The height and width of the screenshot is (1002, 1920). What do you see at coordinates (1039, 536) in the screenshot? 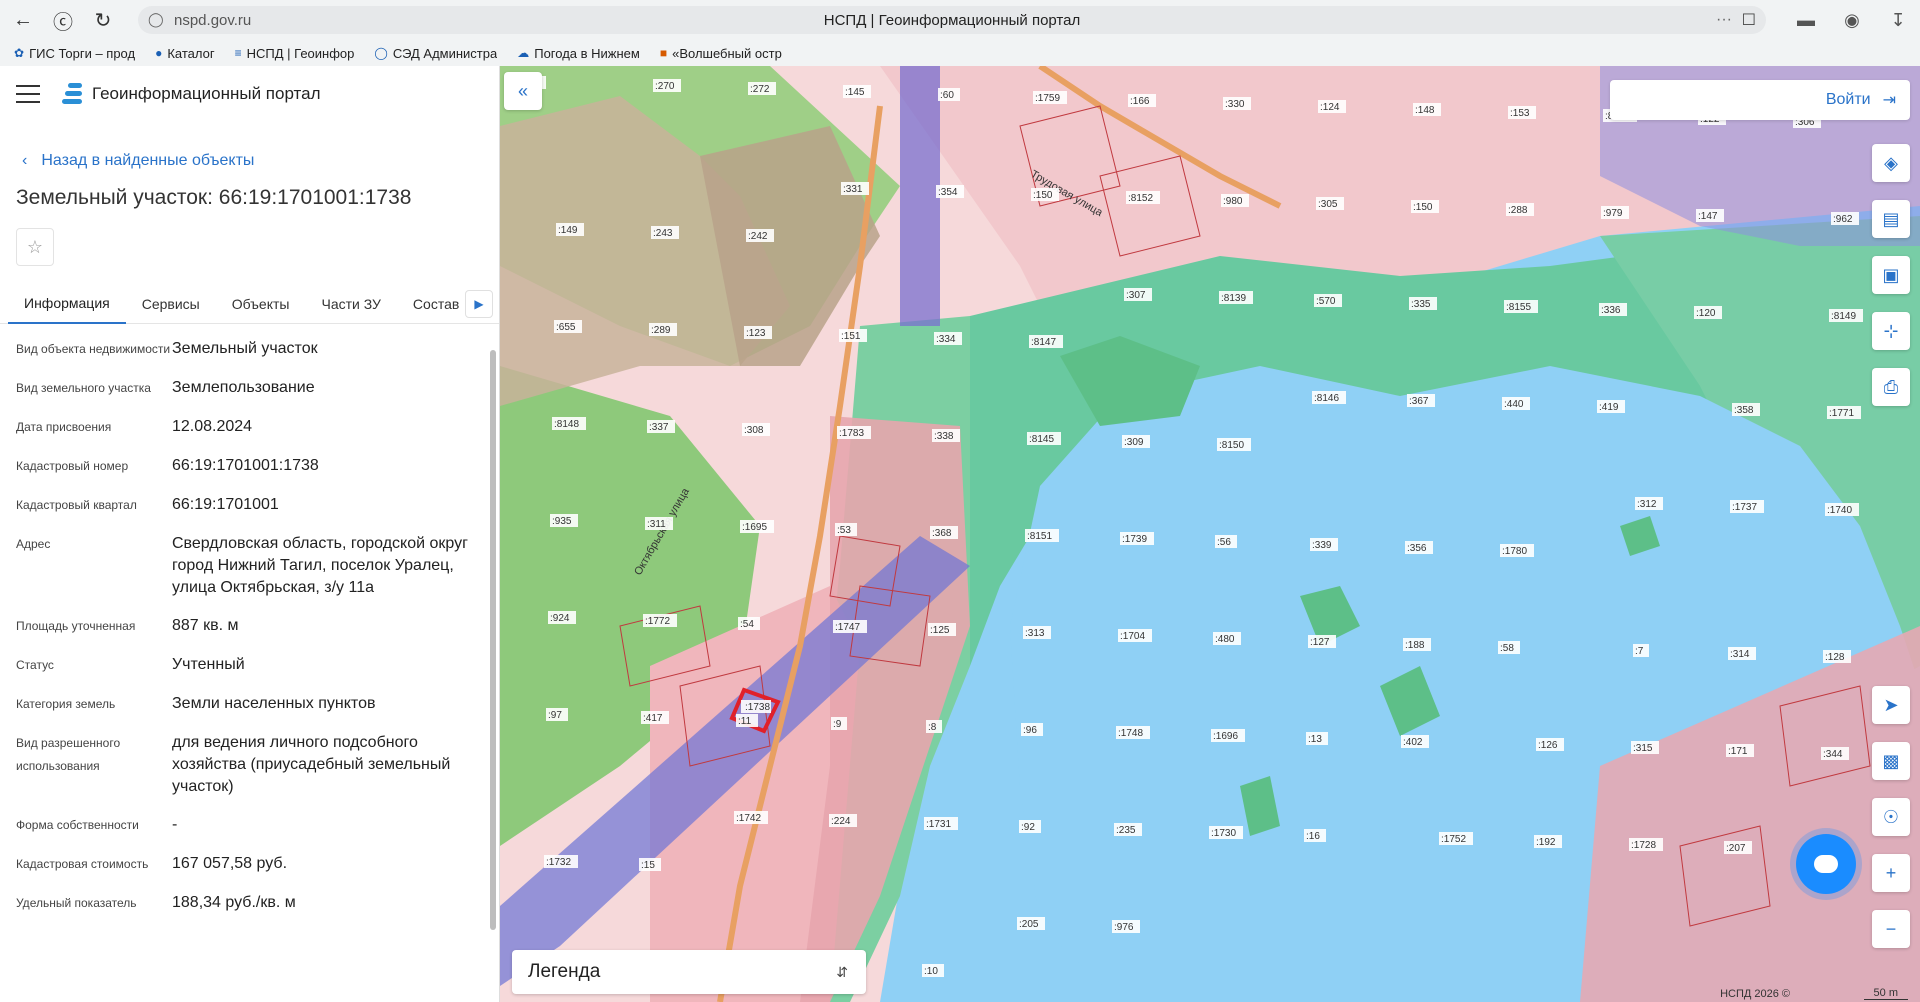
I see `parcel-label: :8151` at bounding box center [1039, 536].